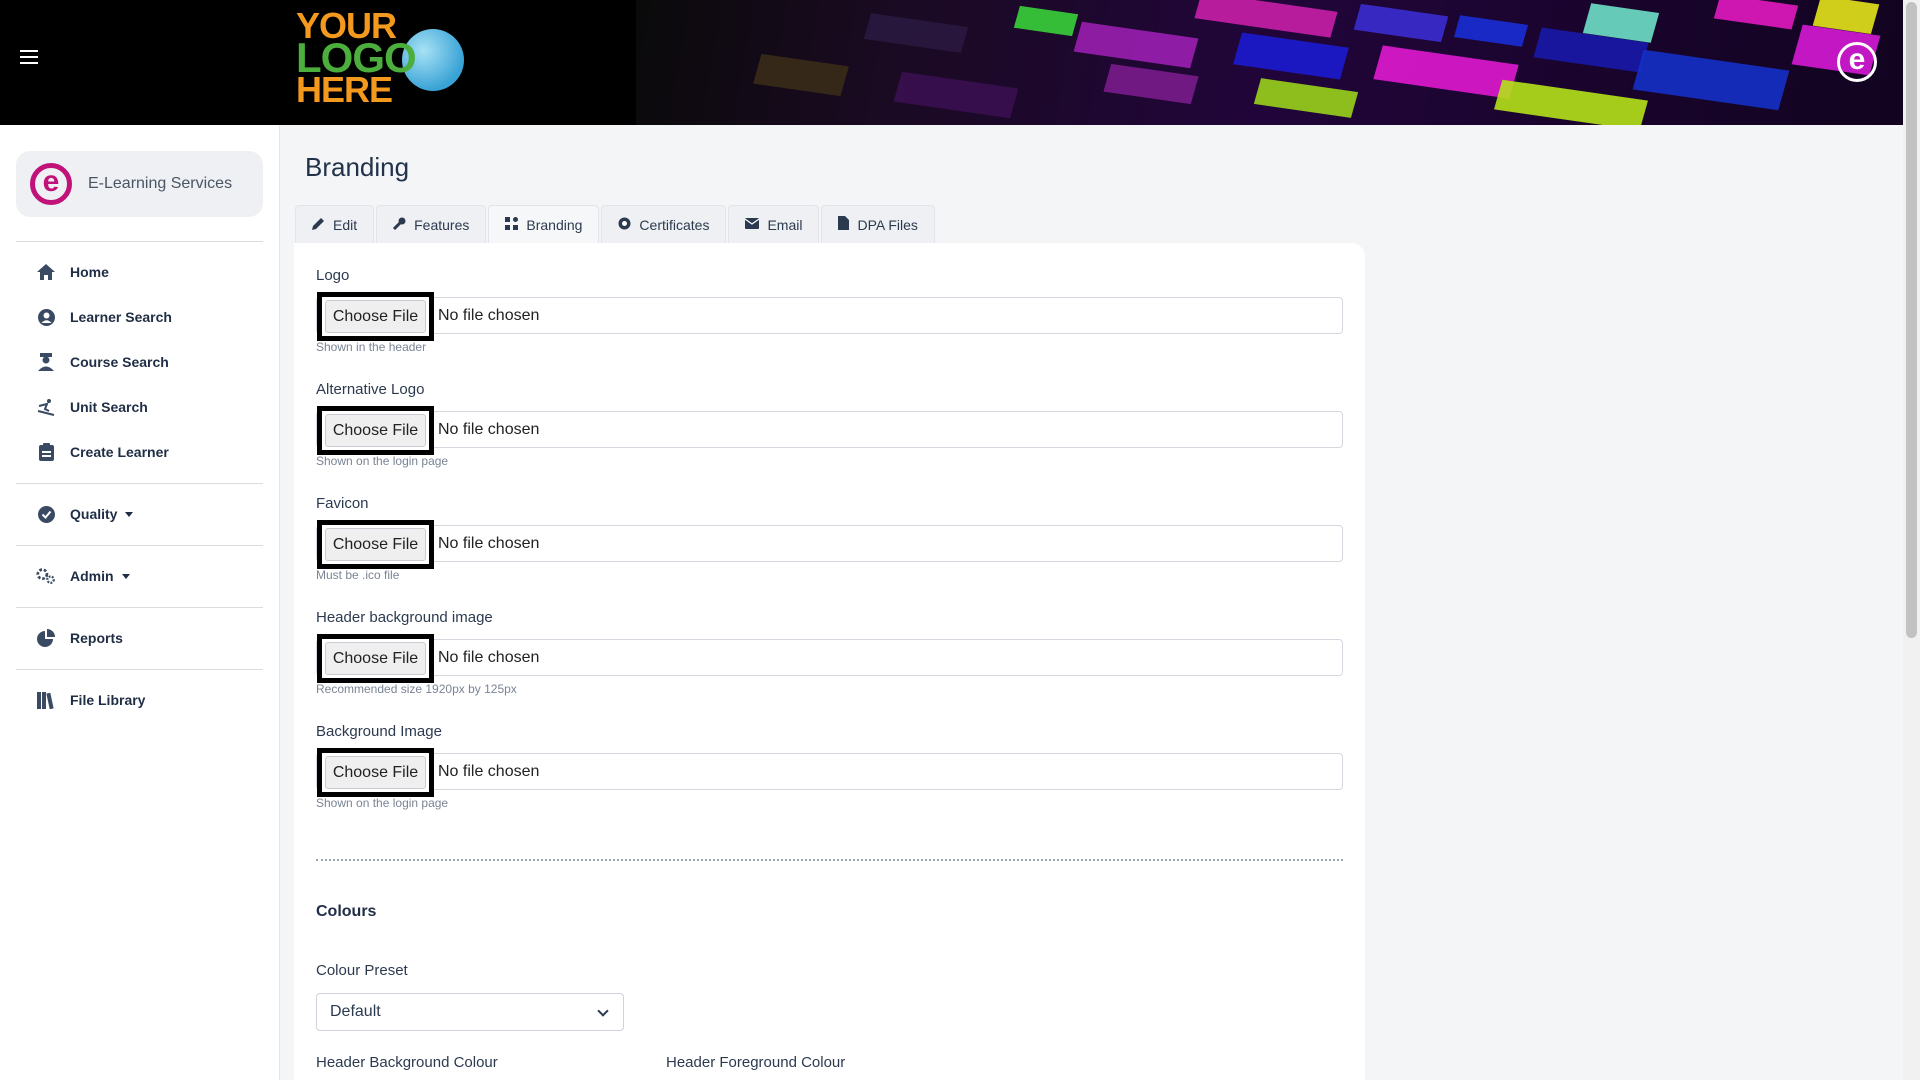 This screenshot has width=1920, height=1080. I want to click on sidebar-item-quality: Quality, so click(85, 514).